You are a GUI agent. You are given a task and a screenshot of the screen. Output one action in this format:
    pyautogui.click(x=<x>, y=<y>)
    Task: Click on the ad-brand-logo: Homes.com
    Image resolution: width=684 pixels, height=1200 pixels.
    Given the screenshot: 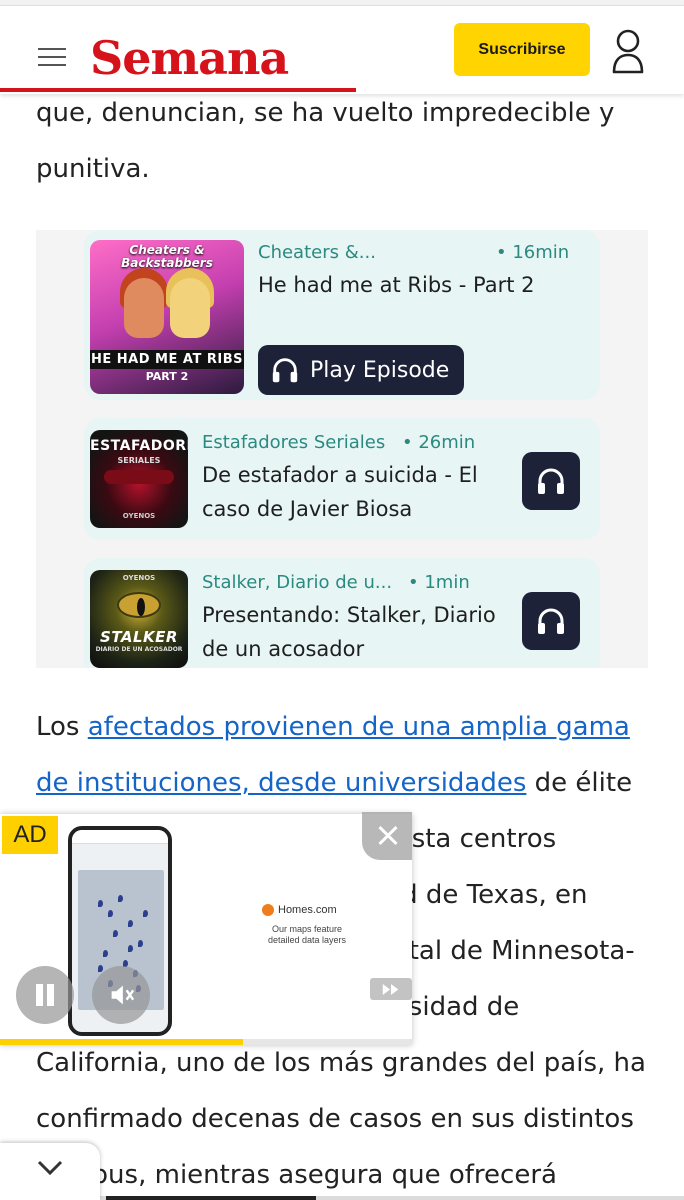 What is the action you would take?
    pyautogui.click(x=299, y=910)
    